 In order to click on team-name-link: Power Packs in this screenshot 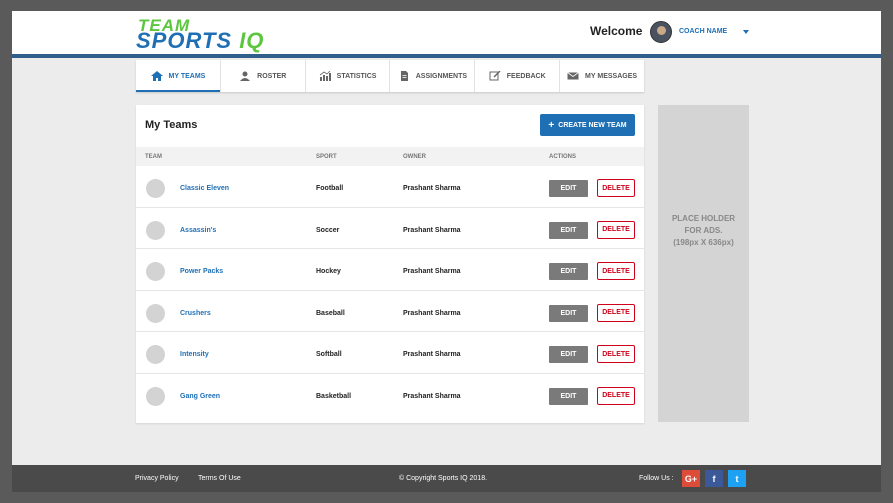, I will do `click(201, 271)`.